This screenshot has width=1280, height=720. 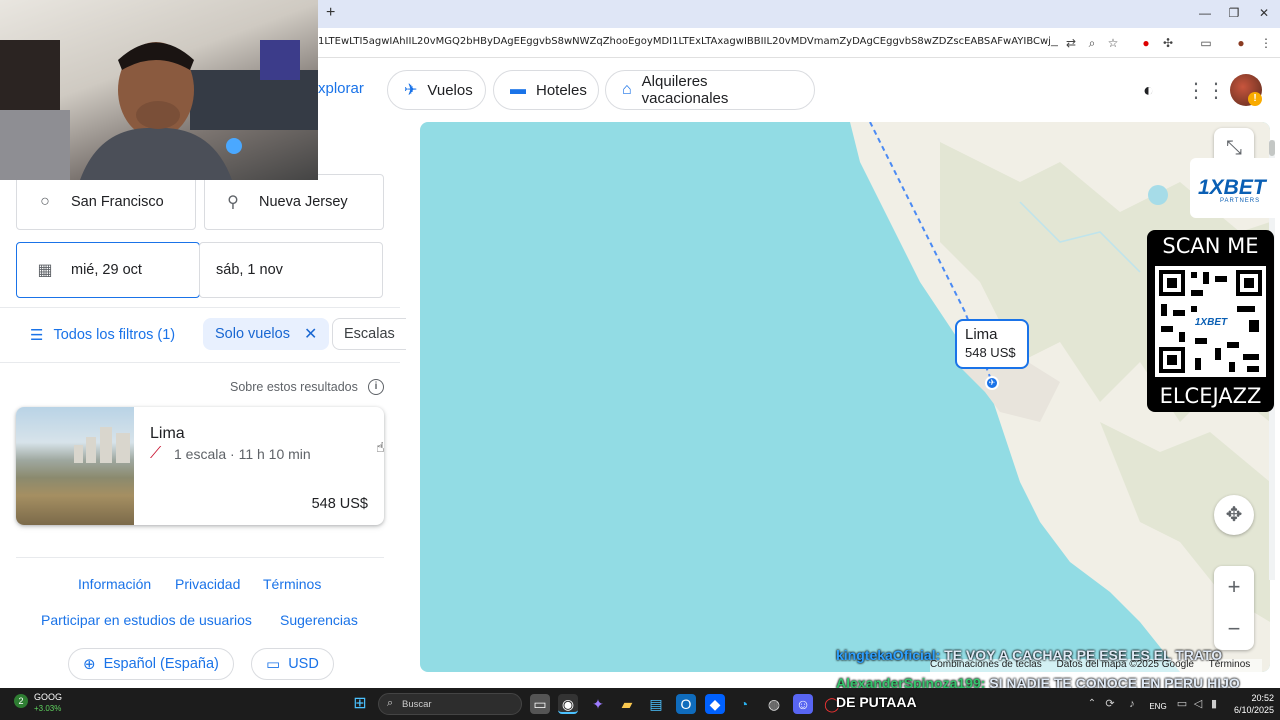 I want to click on scrollbar-thumb, so click(x=1272, y=148).